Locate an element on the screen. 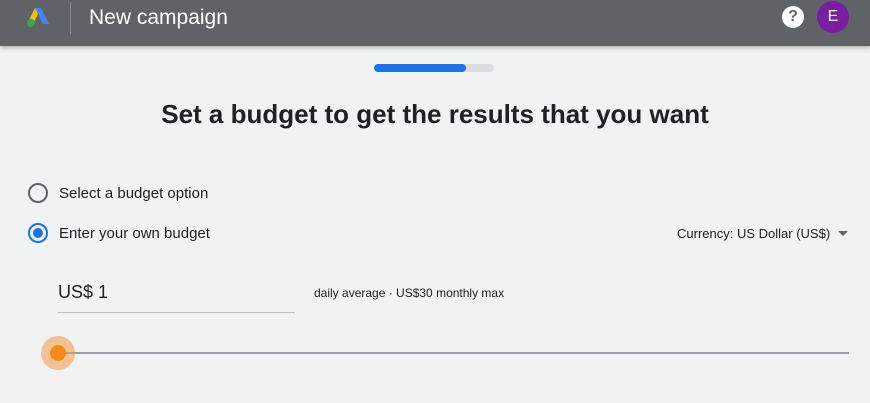 This screenshot has height=403, width=870. currency-label: Currency: US Dollar (US$) is located at coordinates (754, 233).